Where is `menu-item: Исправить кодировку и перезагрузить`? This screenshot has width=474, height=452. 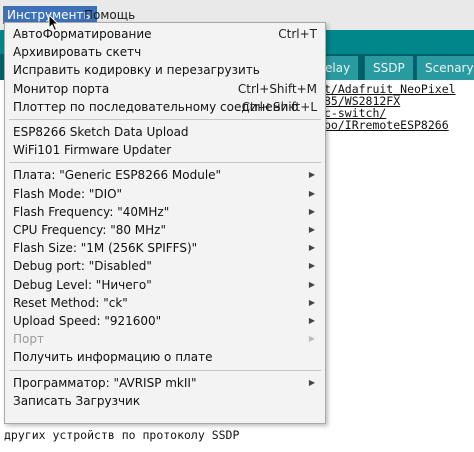
menu-item: Исправить кодировку и перезагрузить is located at coordinates (165, 70).